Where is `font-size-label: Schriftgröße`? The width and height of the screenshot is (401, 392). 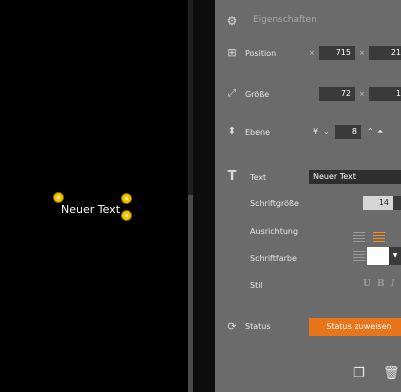
font-size-label: Schriftgröße is located at coordinates (274, 203).